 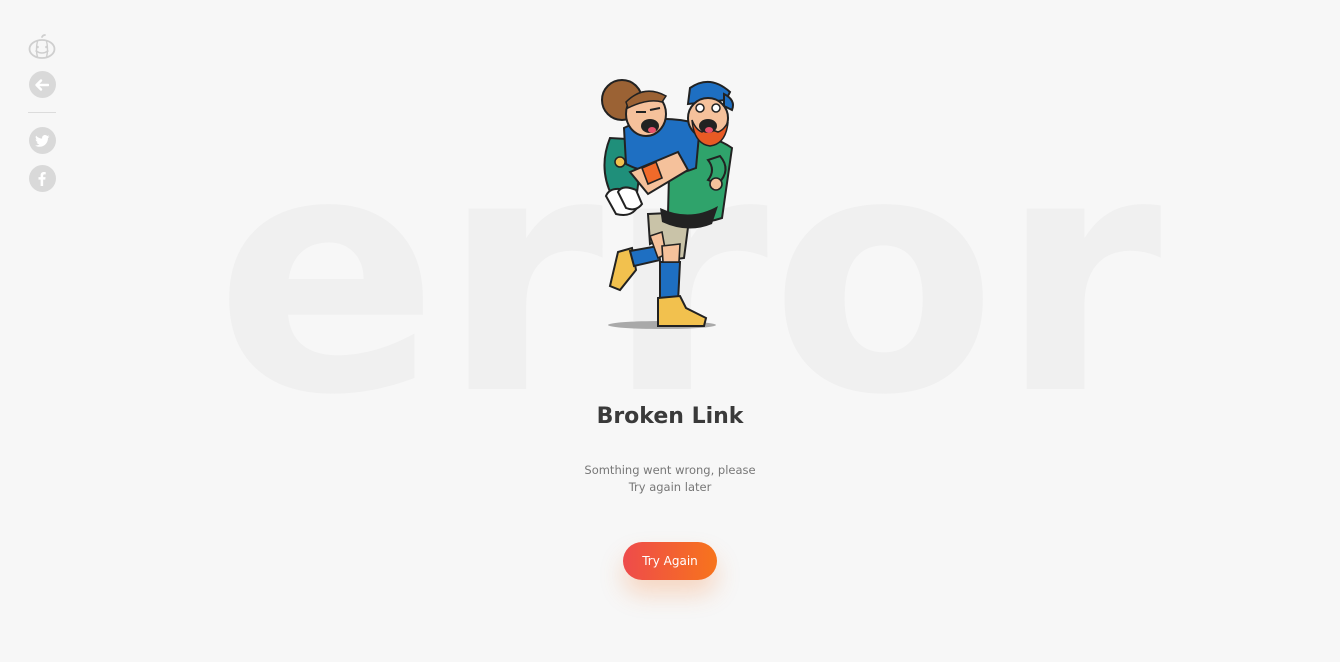 I want to click on nav-divider, so click(x=42, y=112).